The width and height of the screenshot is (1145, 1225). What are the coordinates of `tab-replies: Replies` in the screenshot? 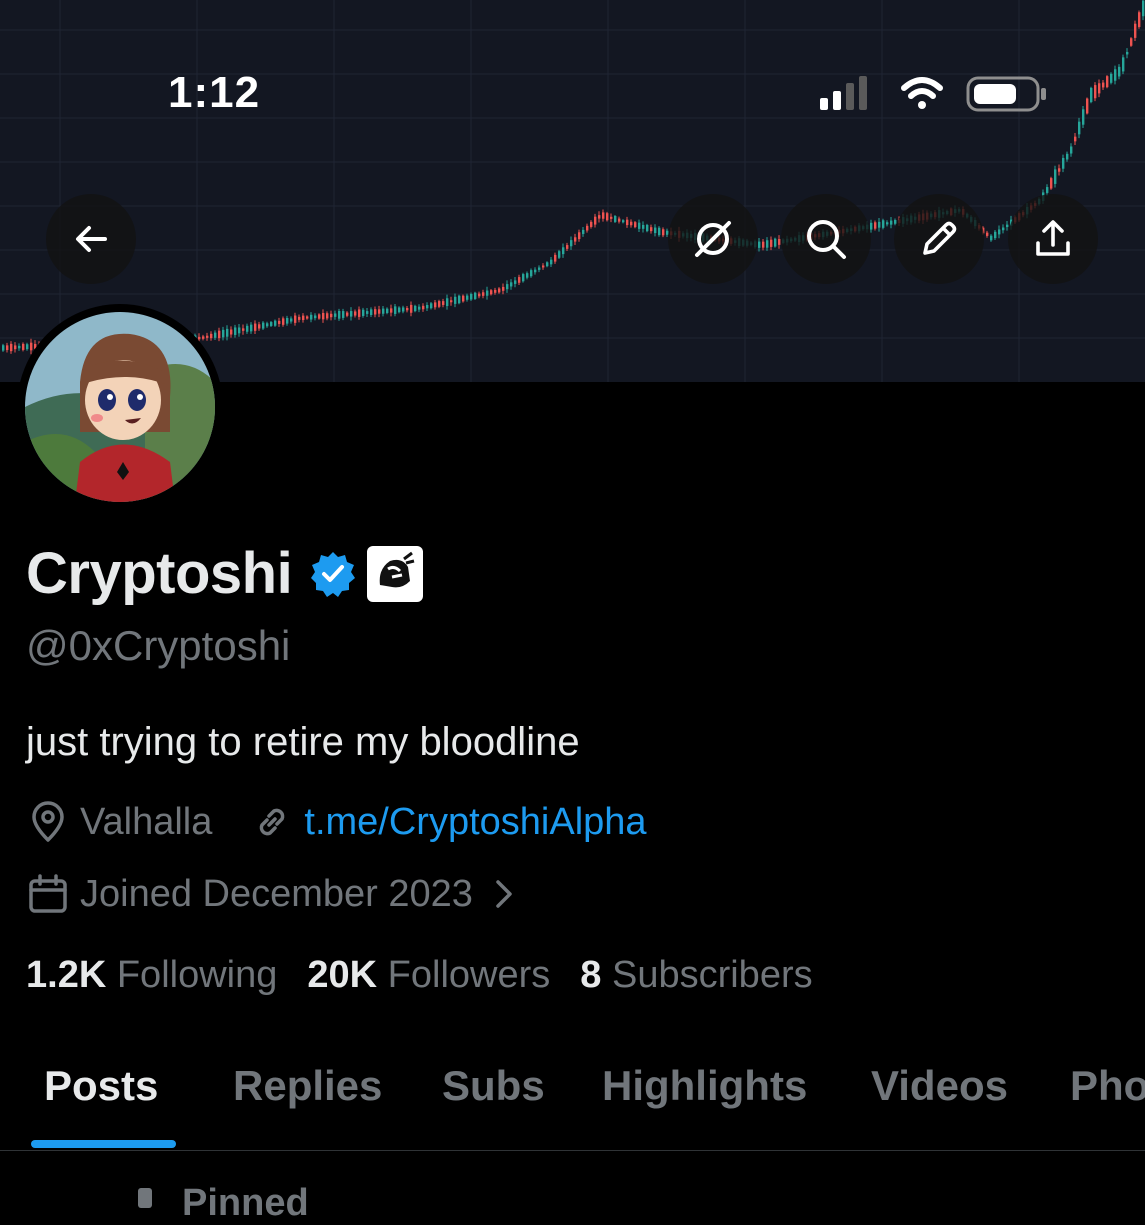 It's located at (307, 1086).